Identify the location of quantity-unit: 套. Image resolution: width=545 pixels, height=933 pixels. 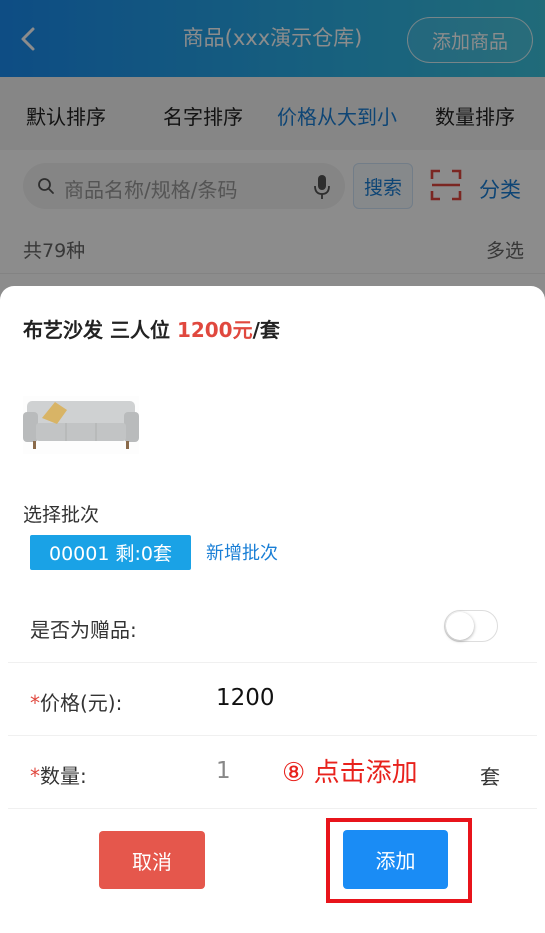
(490, 777).